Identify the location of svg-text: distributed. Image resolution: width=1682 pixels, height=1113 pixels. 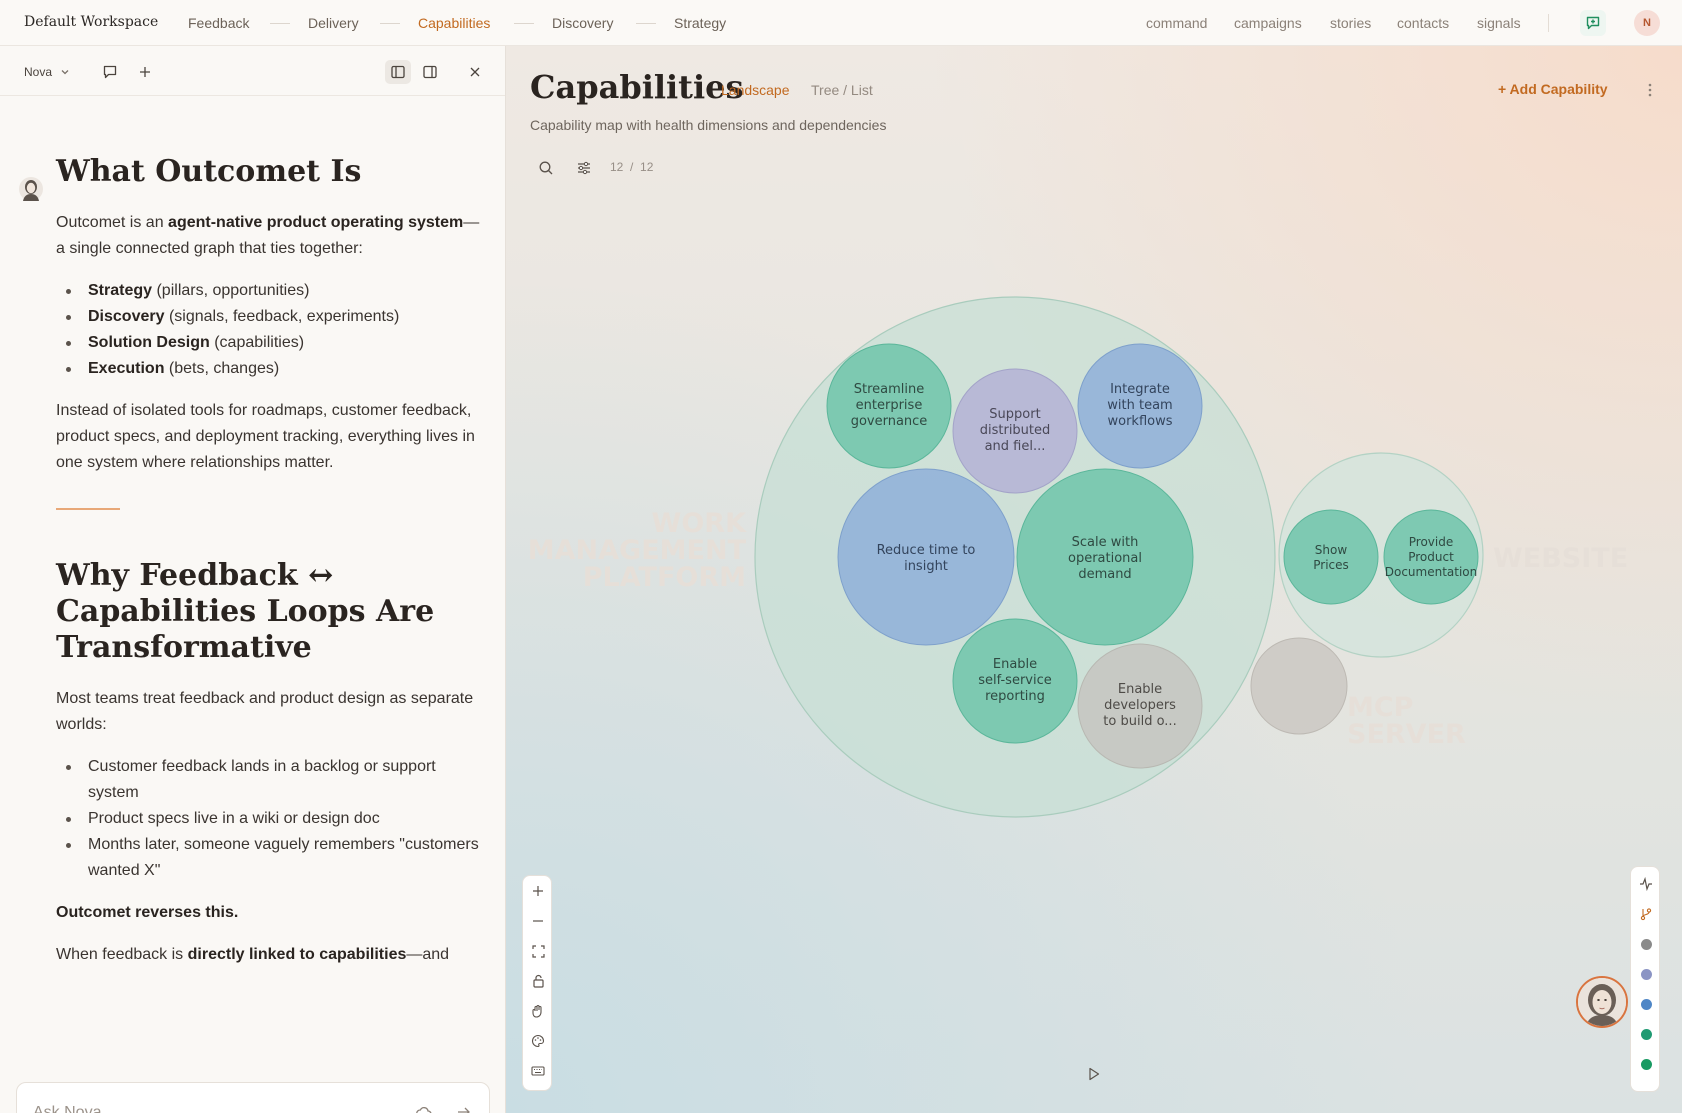
(1015, 430).